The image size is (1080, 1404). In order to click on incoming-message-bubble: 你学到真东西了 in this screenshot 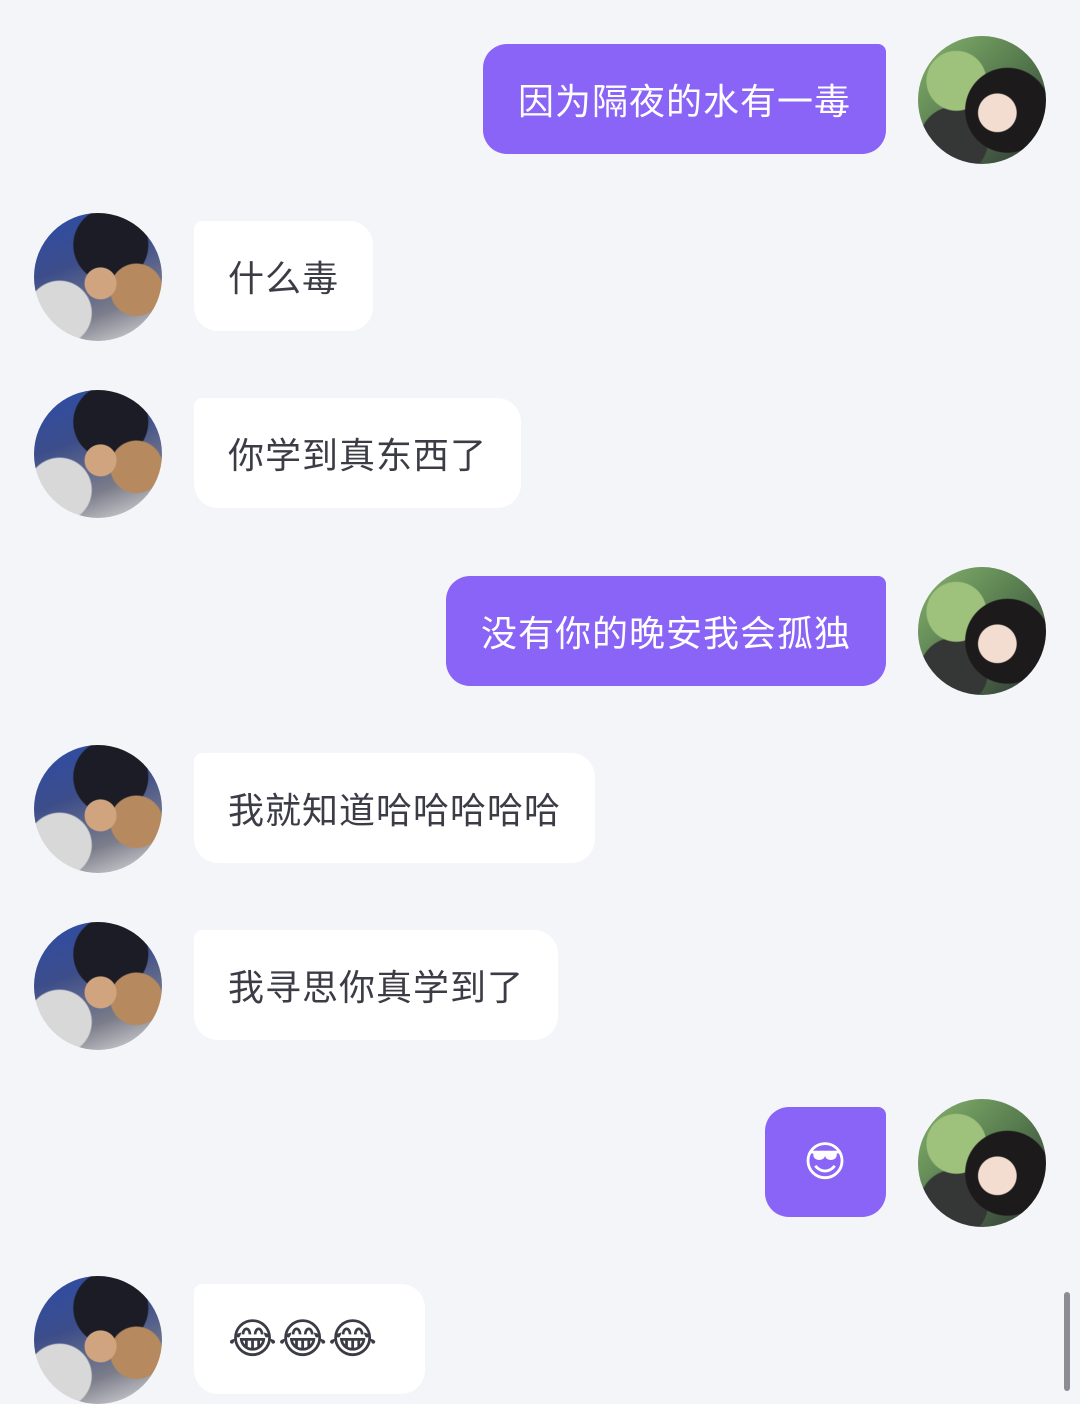, I will do `click(358, 453)`.